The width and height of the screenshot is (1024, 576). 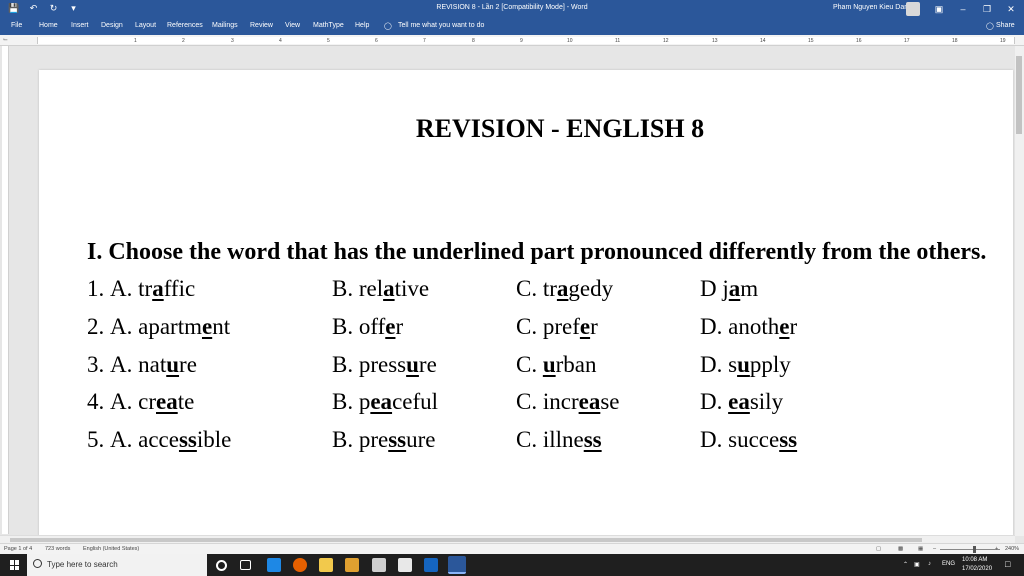 I want to click on input-language: ENG, so click(x=948, y=564).